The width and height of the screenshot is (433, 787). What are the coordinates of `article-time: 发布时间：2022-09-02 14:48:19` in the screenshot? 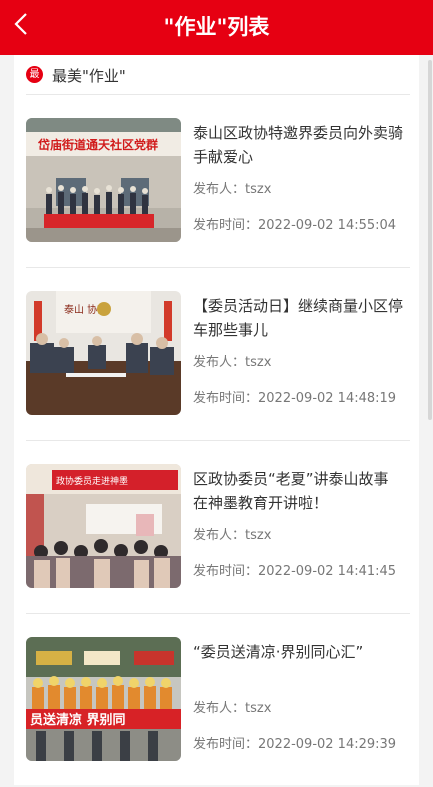 It's located at (295, 398).